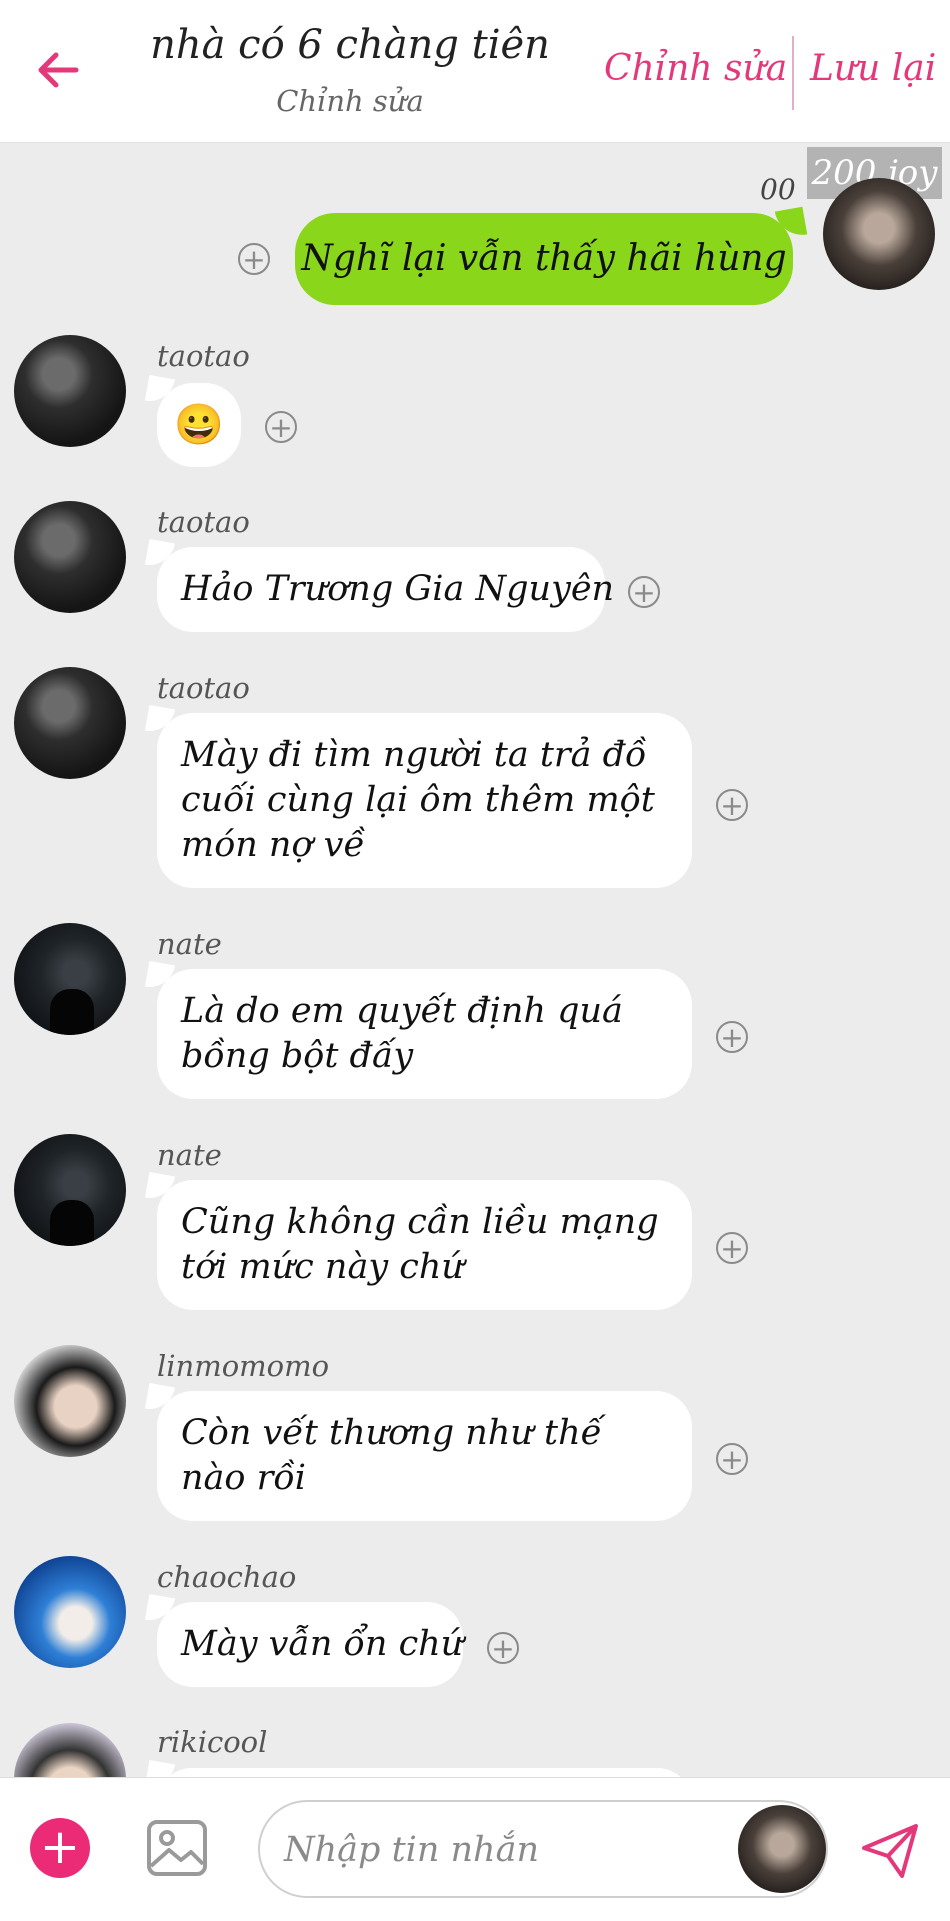  Describe the element at coordinates (350, 45) in the screenshot. I see `chat-title: nhà có 6 chàng tiên` at that location.